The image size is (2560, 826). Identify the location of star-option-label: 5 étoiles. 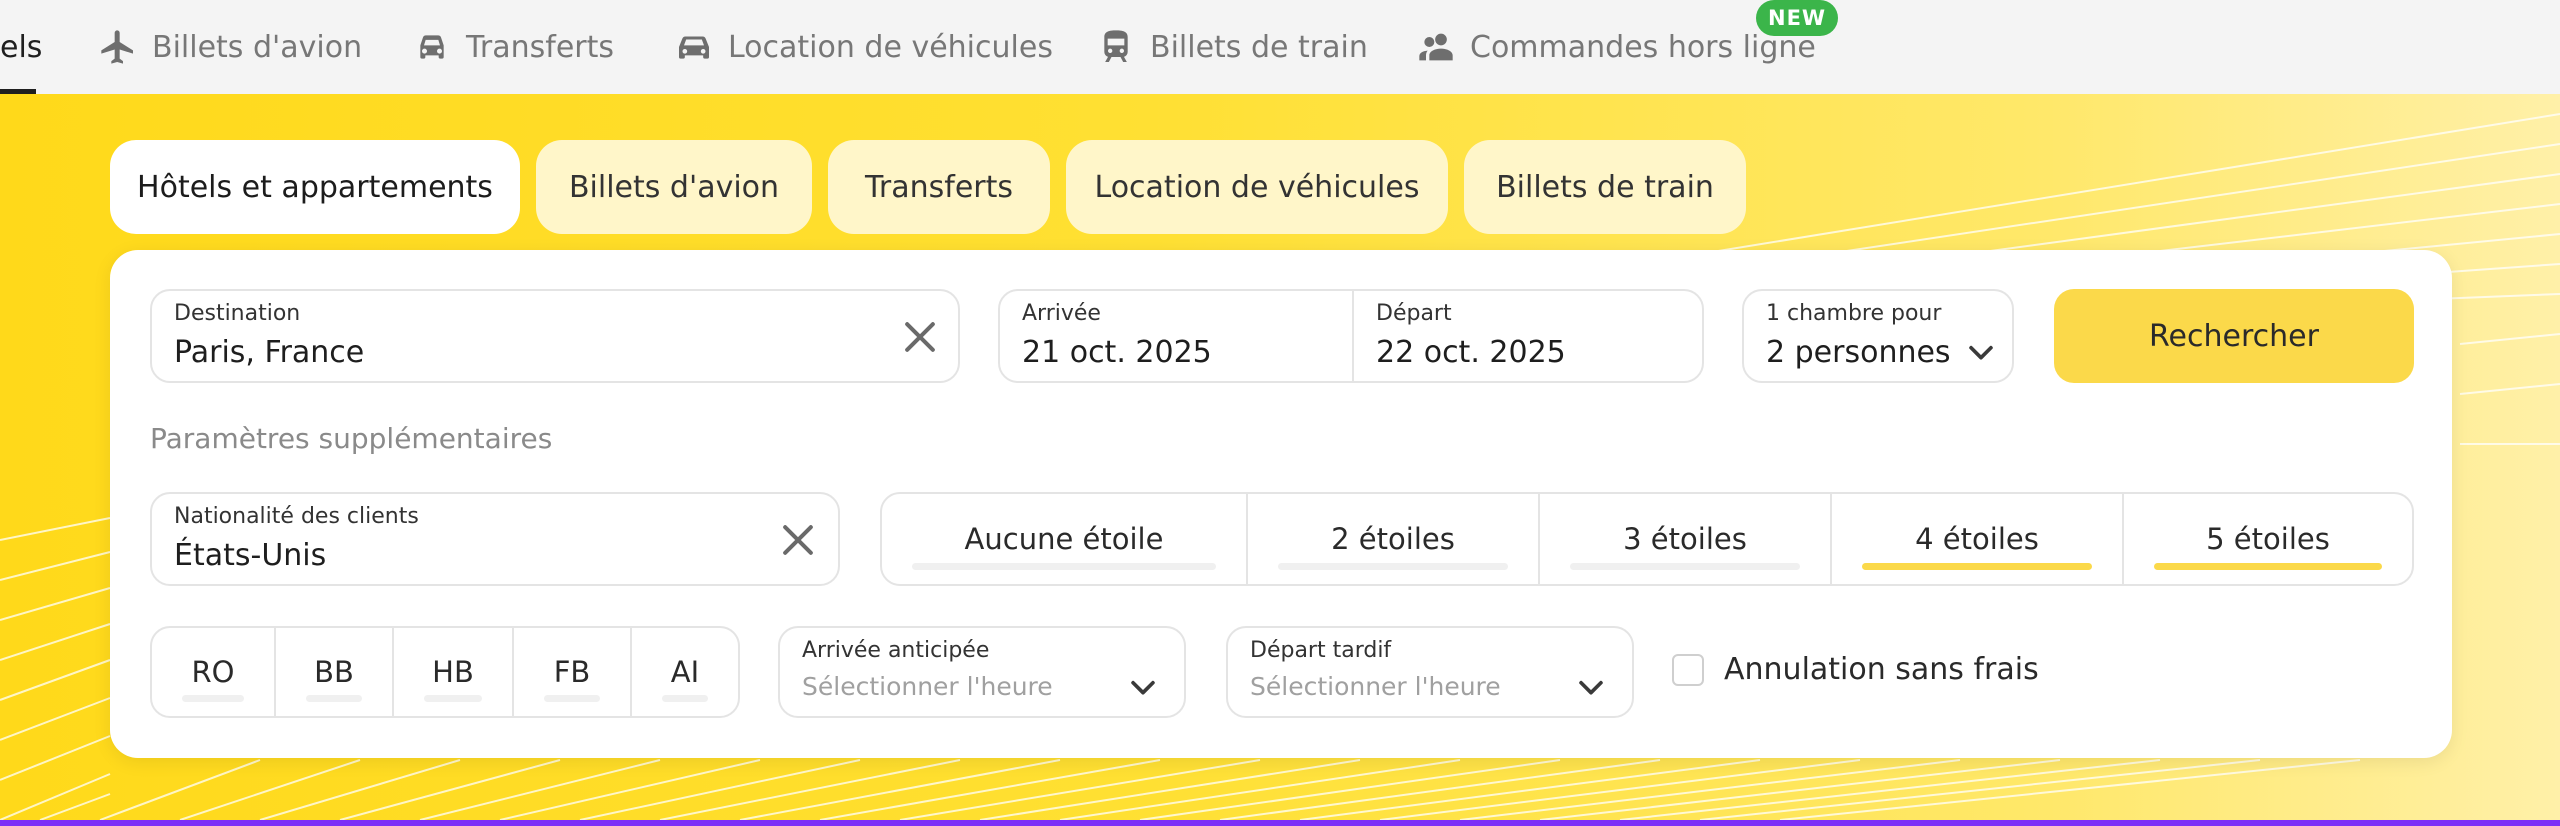
(2268, 539).